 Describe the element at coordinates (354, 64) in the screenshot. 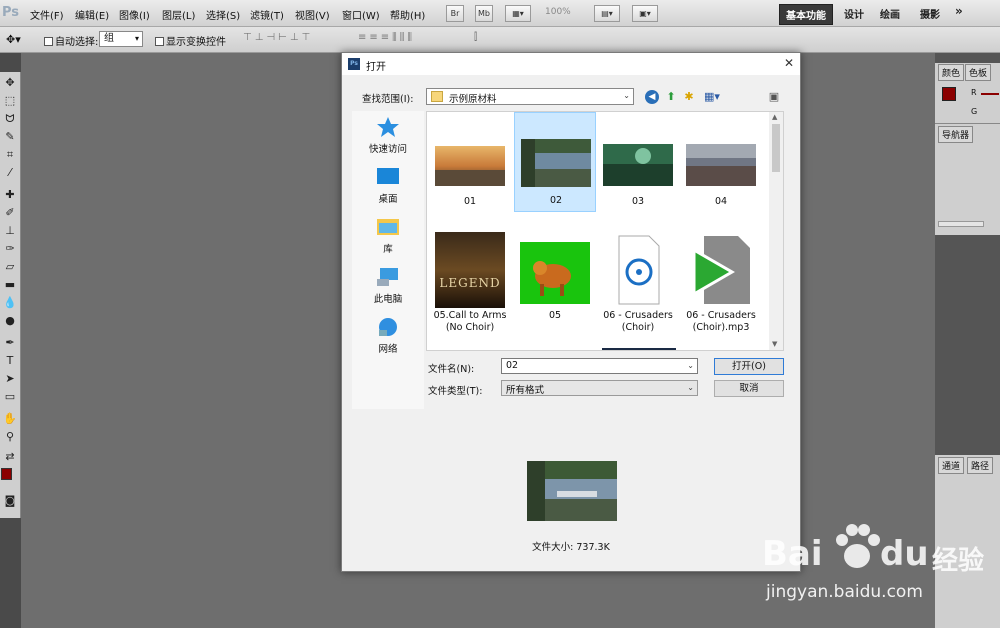

I see `photoshop-app-icon: Ps` at that location.